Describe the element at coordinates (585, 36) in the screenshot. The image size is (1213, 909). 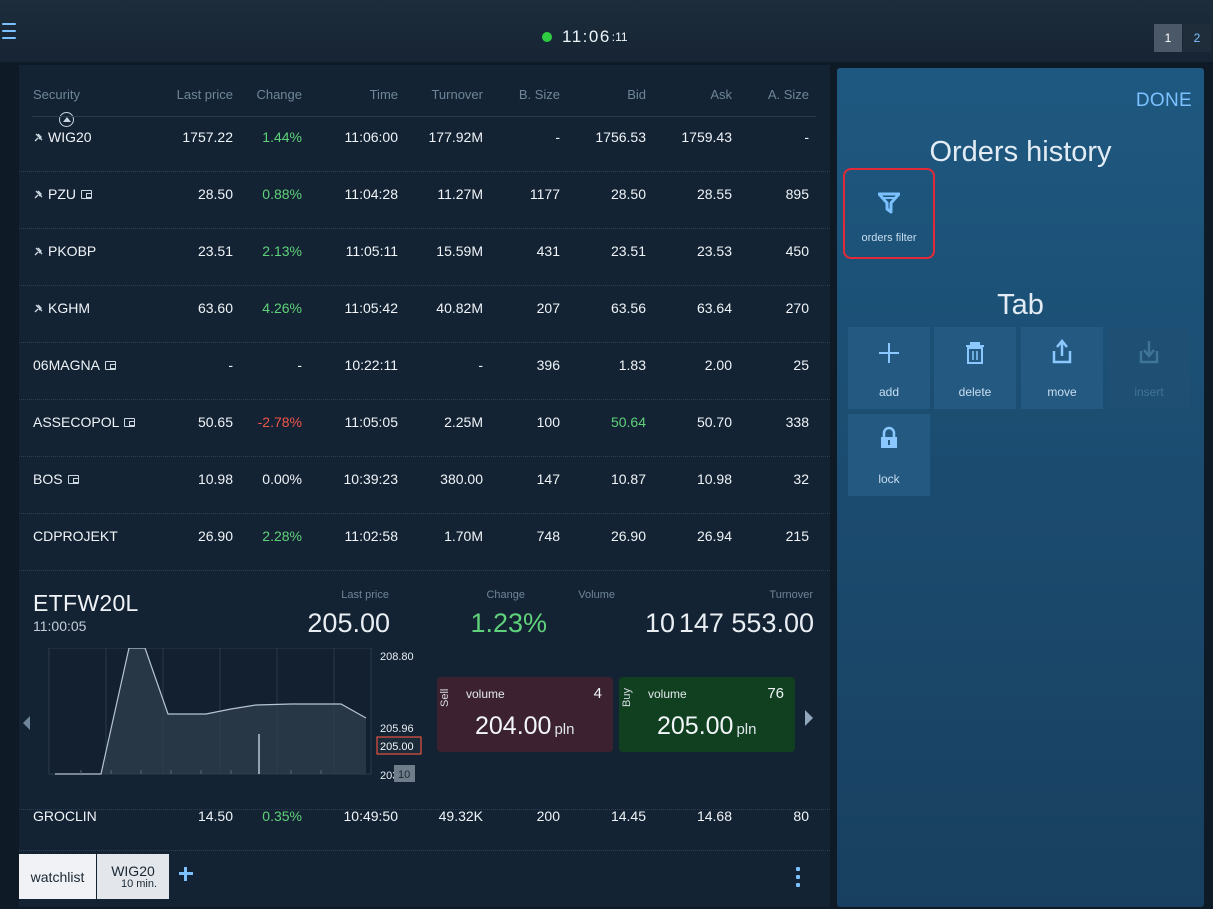
I see `clock: 11:06:11` at that location.